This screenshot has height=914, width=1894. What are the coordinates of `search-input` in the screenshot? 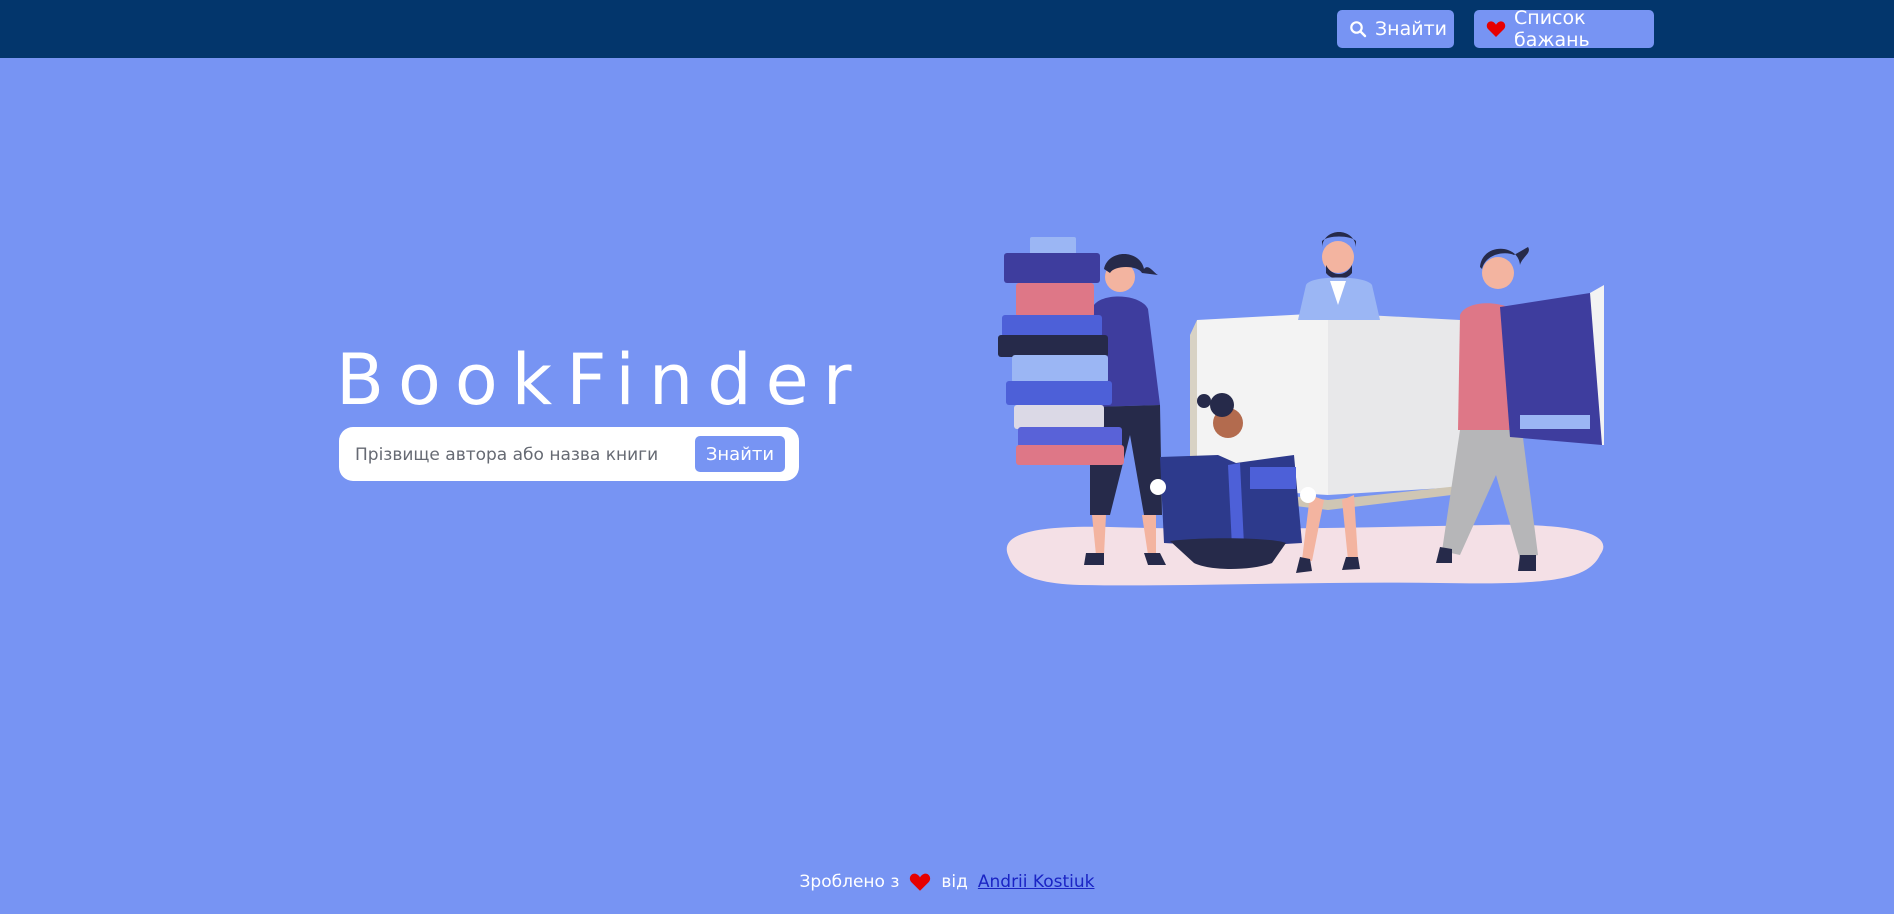 It's located at (520, 455).